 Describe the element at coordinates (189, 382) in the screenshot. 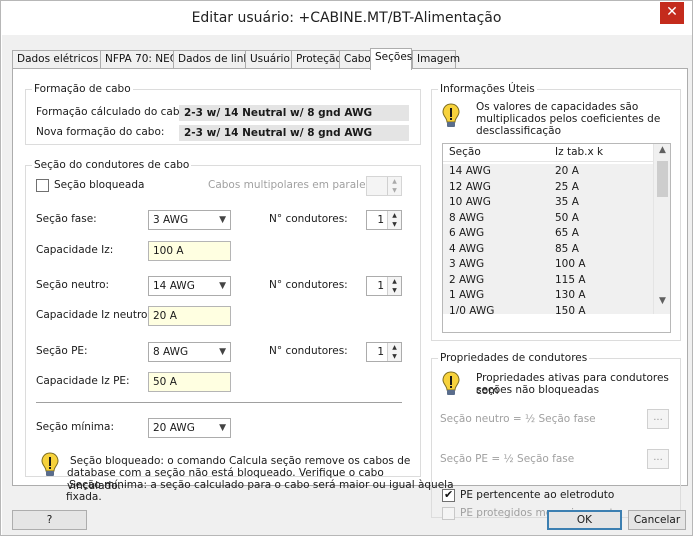

I see `capacidade-iz-pe-field: 50 A` at that location.